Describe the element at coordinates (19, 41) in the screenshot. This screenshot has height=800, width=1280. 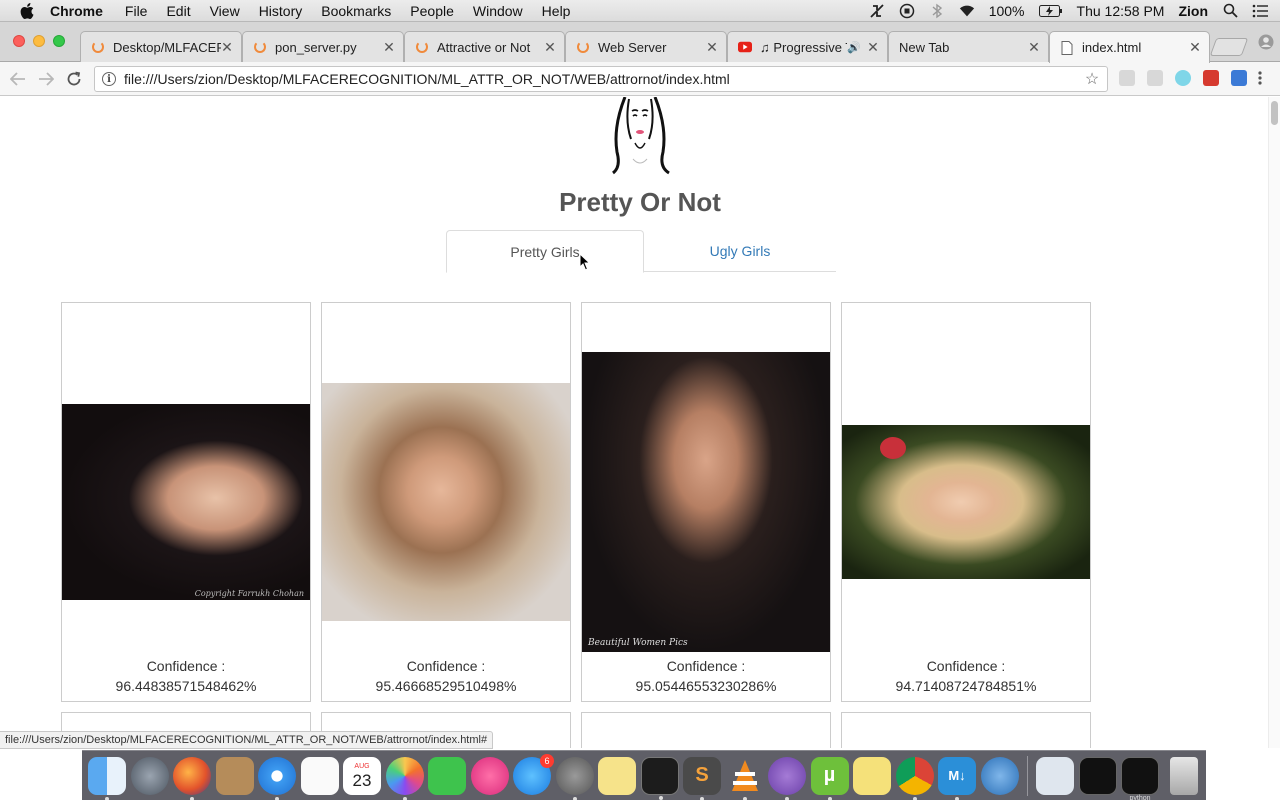
I see `window-close-button` at that location.